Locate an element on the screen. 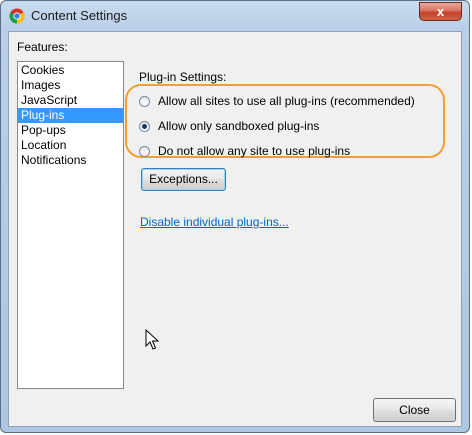 This screenshot has height=435, width=472. window-close-button: x is located at coordinates (440, 11).